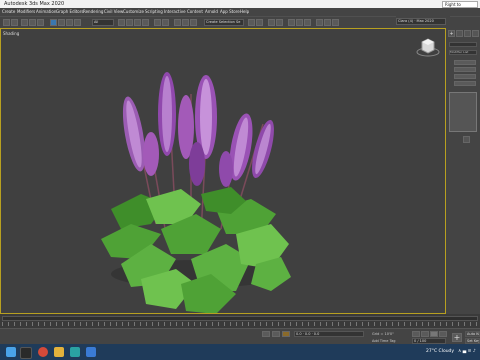 This screenshot has height=360, width=480. Describe the element at coordinates (196, 250) in the screenshot. I see `foliage` at that location.